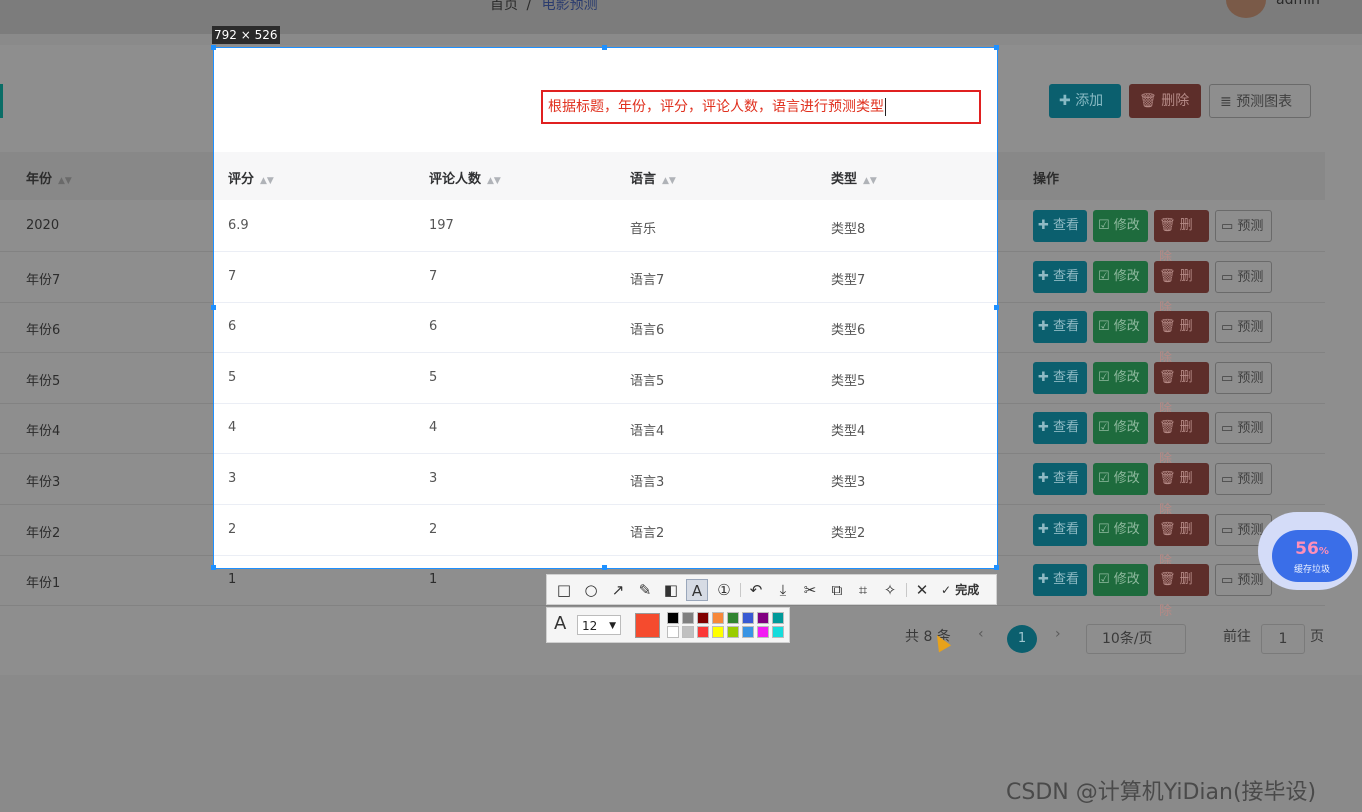 This screenshot has width=1362, height=812. Describe the element at coordinates (837, 590) in the screenshot. I see `ocr-icon: ⧉` at that location.